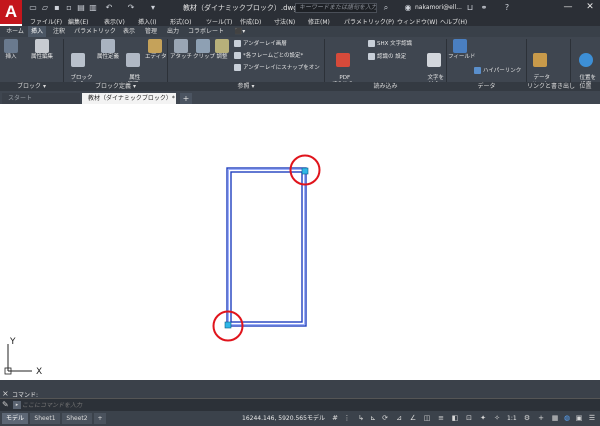  I want to click on adjust-button: 調整, so click(222, 50).